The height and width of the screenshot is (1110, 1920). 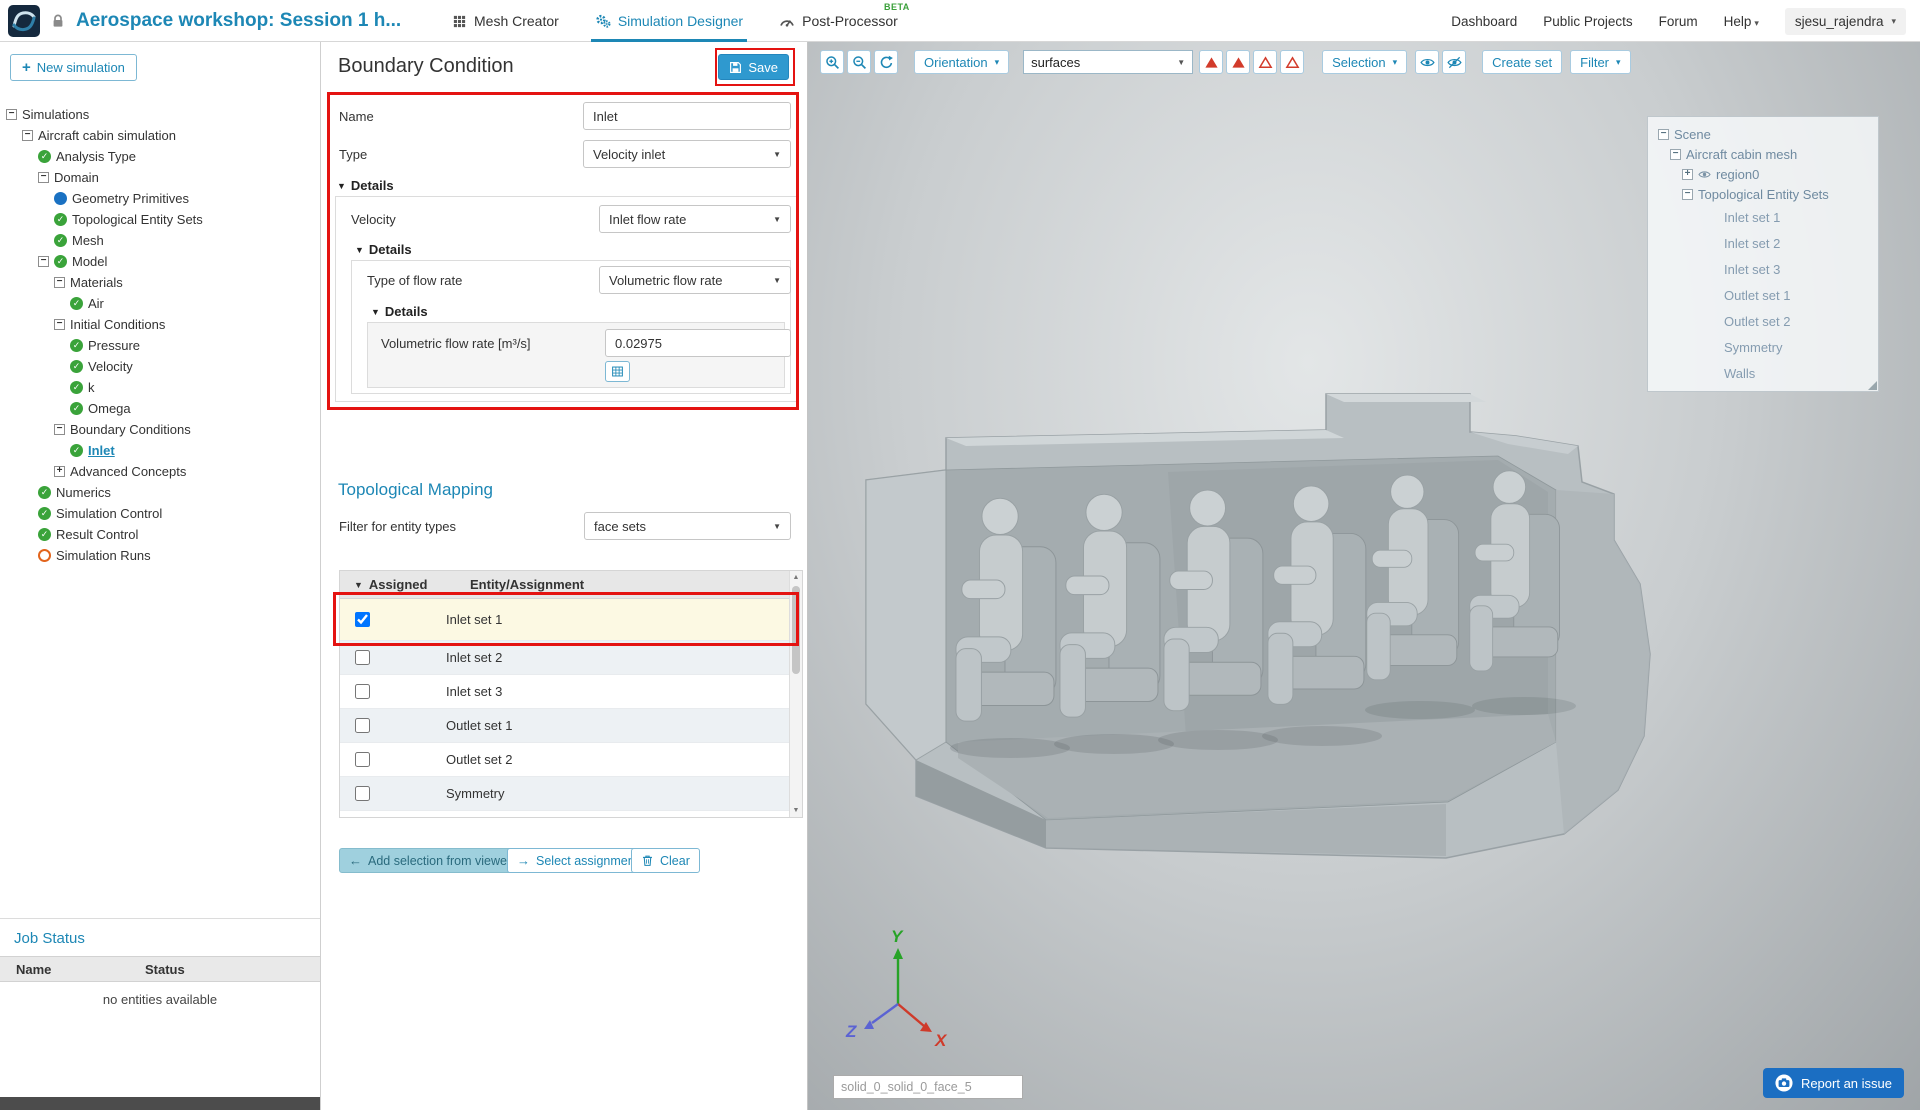 I want to click on velocity-select: Inlet flow rate ▼, so click(x=695, y=219).